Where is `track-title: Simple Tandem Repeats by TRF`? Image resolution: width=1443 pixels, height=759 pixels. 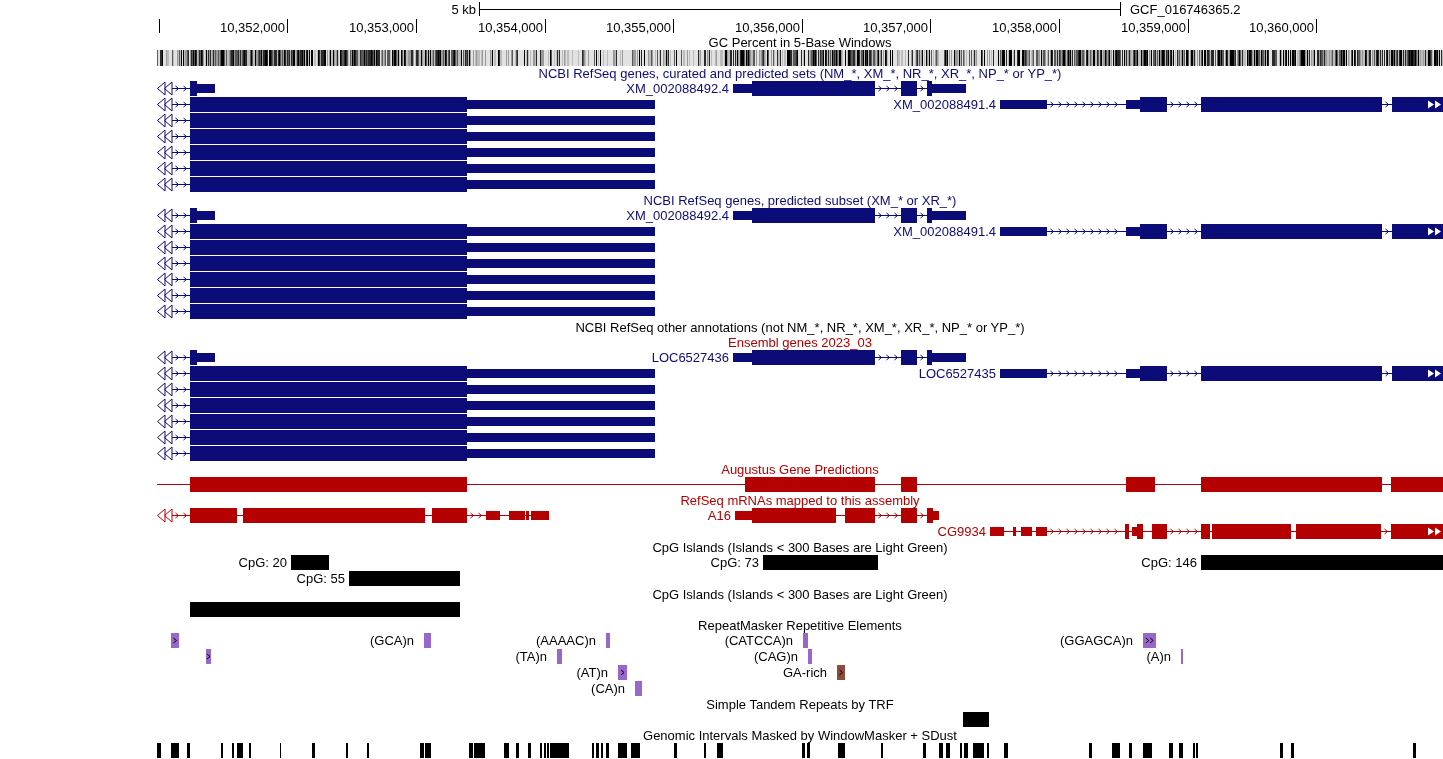 track-title: Simple Tandem Repeats by TRF is located at coordinates (800, 705).